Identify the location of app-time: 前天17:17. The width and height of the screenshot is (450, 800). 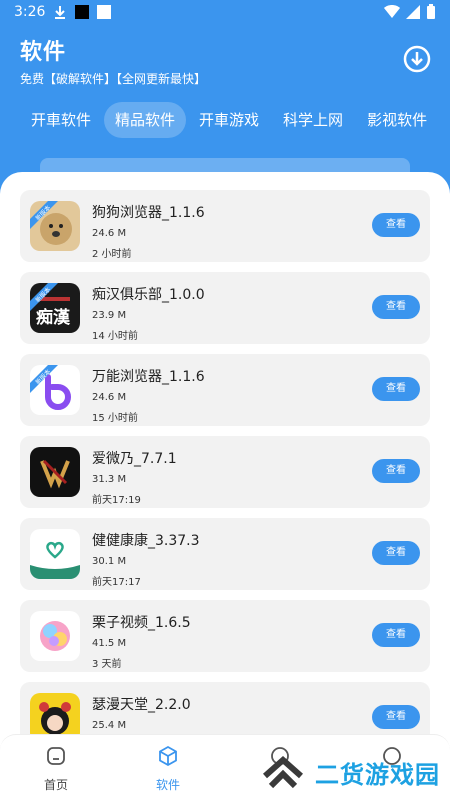
(116, 582).